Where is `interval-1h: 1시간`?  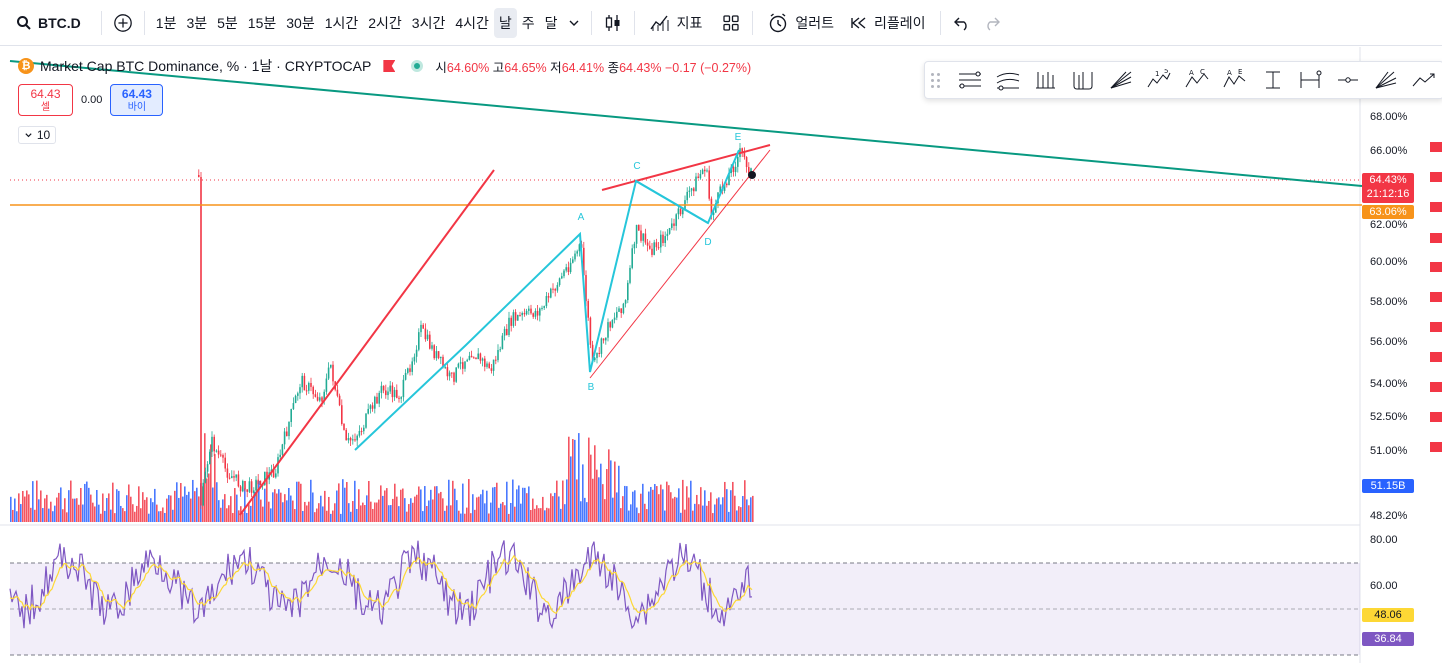 interval-1h: 1시간 is located at coordinates (342, 23).